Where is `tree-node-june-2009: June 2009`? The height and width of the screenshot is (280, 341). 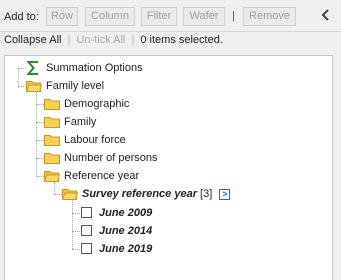 tree-node-june-2009: June 2009 is located at coordinates (116, 213).